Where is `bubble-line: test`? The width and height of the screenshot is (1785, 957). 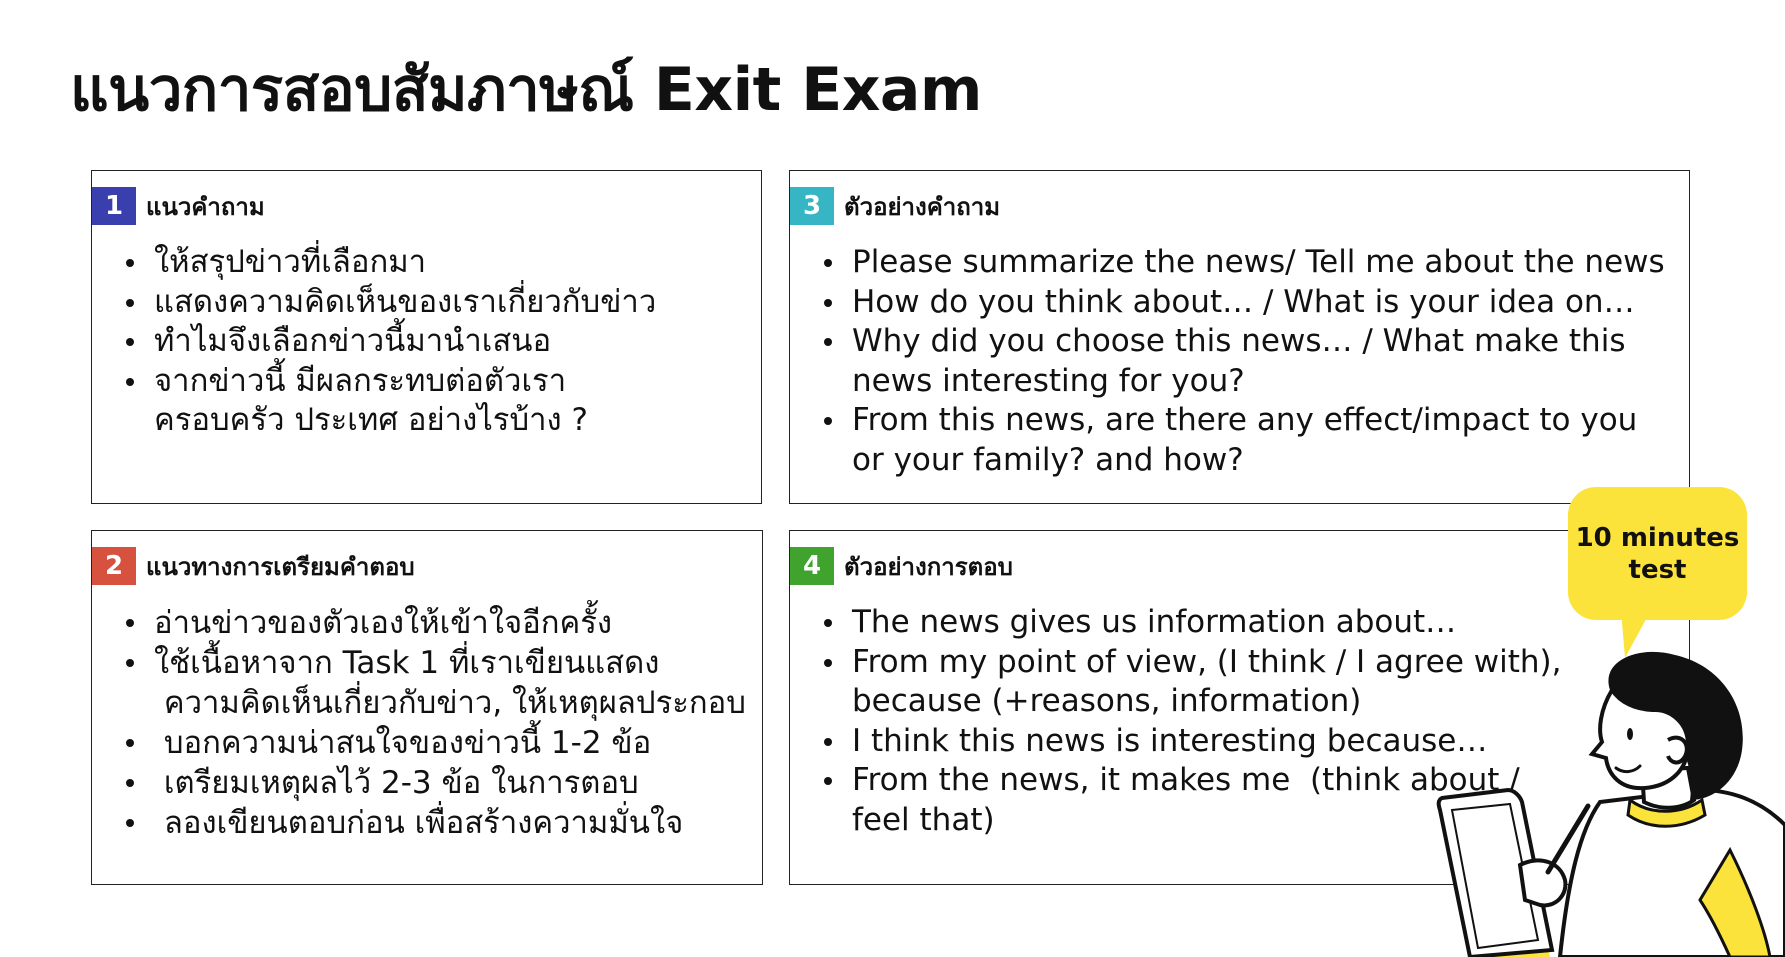 bubble-line: test is located at coordinates (1657, 569).